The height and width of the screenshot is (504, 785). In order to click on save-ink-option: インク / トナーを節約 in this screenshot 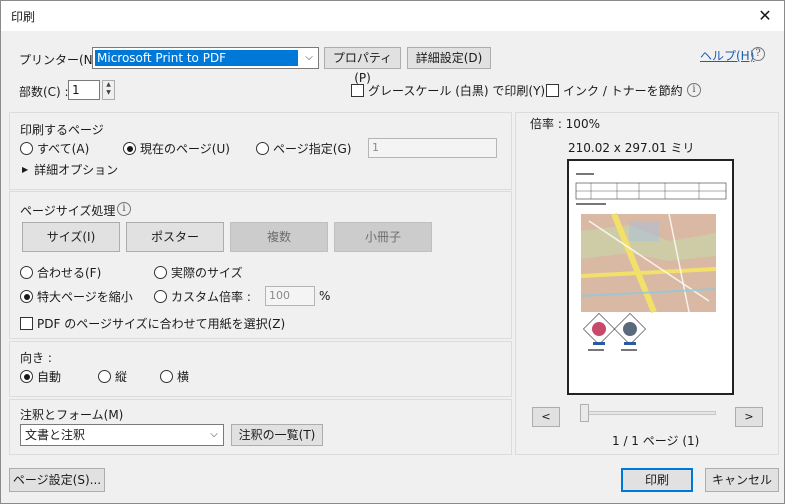, I will do `click(614, 90)`.